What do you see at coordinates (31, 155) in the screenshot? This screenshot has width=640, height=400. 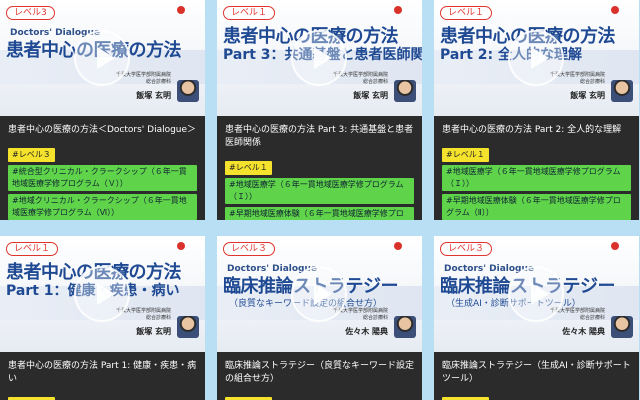 I see `level-tag: #レベル３` at bounding box center [31, 155].